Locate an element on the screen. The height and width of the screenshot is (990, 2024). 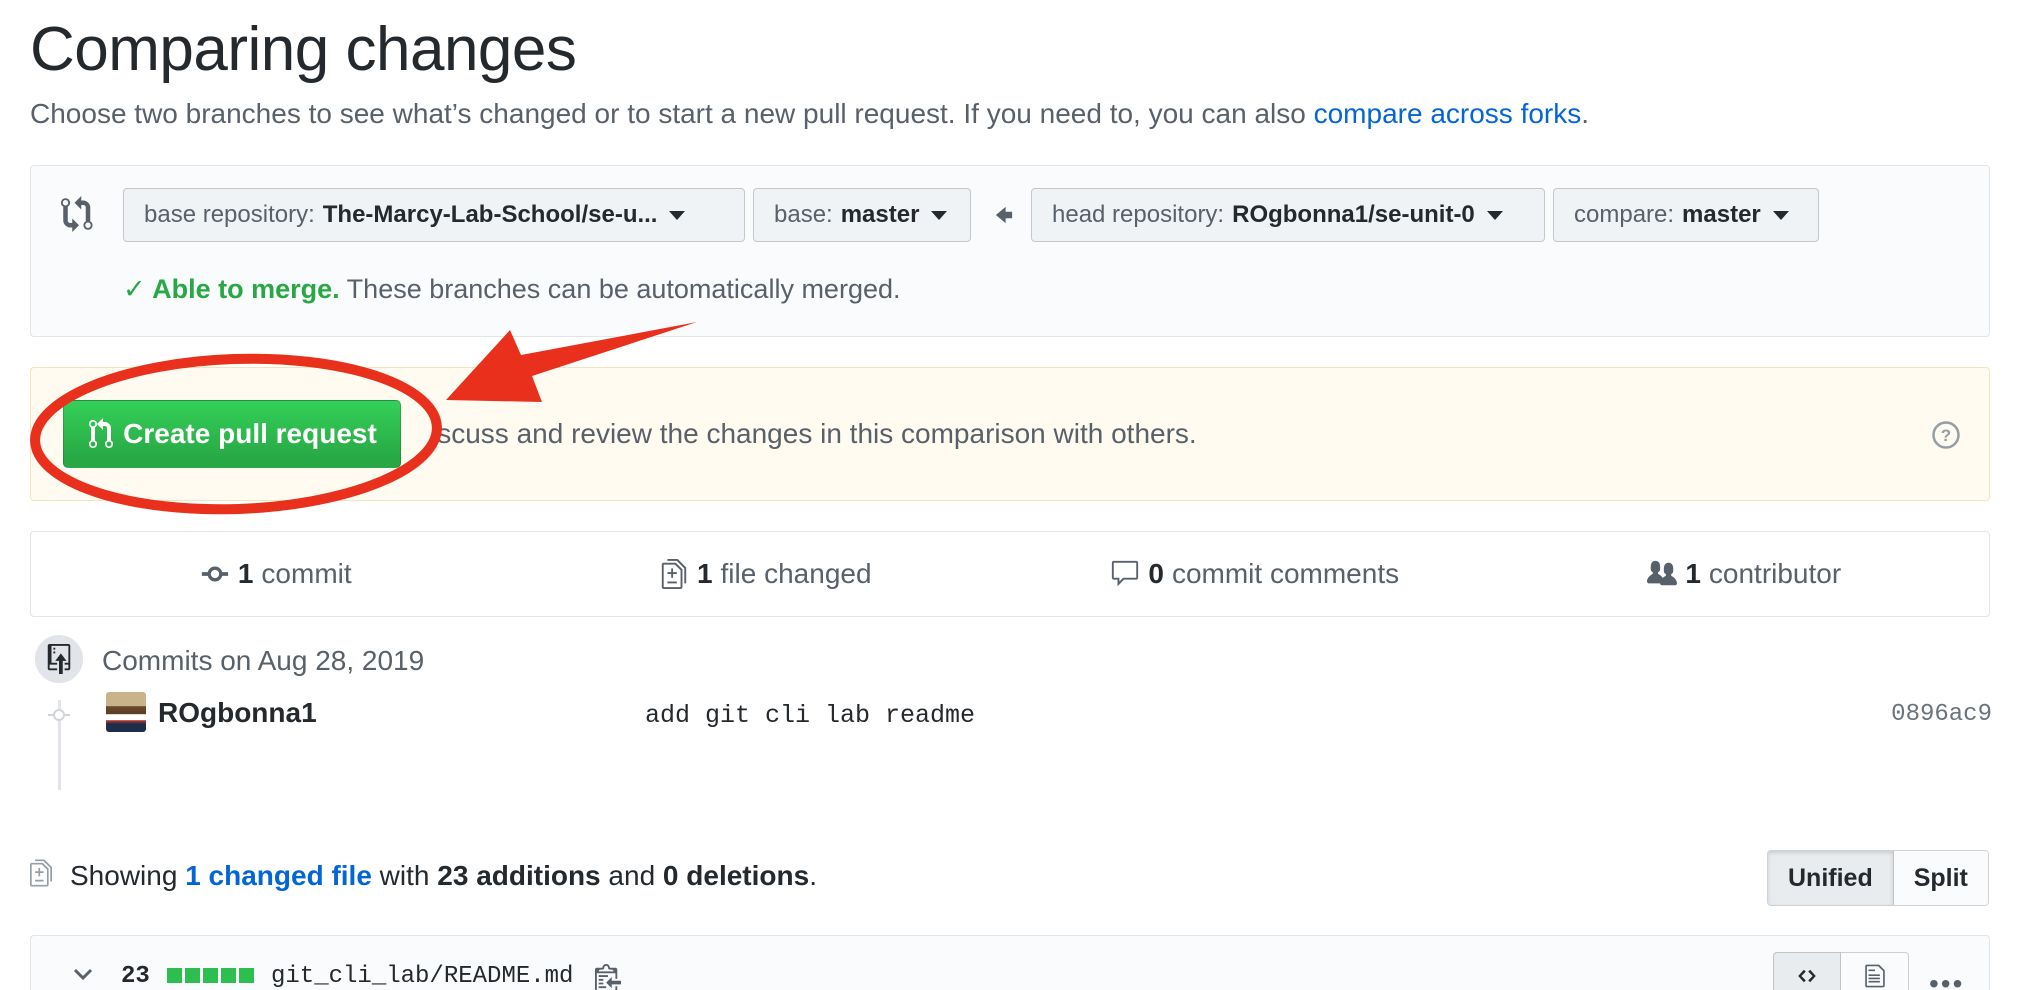
subtitle-end: . is located at coordinates (1585, 113).